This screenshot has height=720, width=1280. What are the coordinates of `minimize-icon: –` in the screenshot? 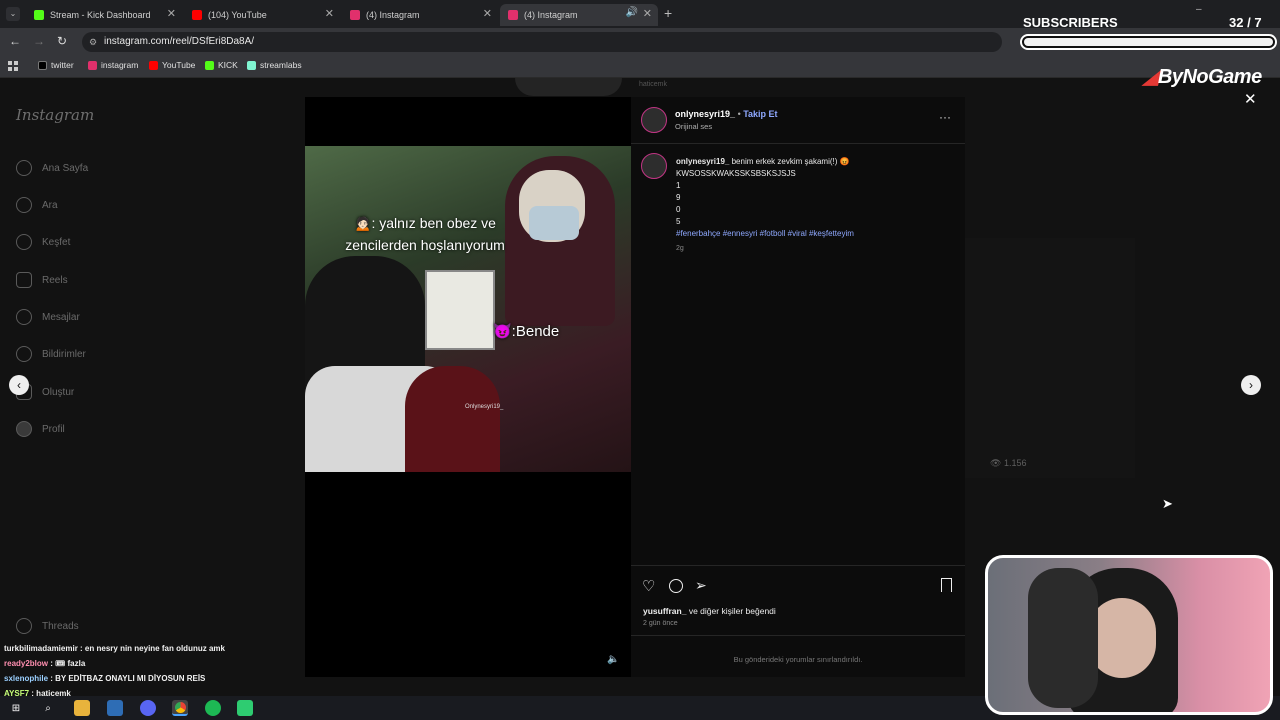 It's located at (1199, 9).